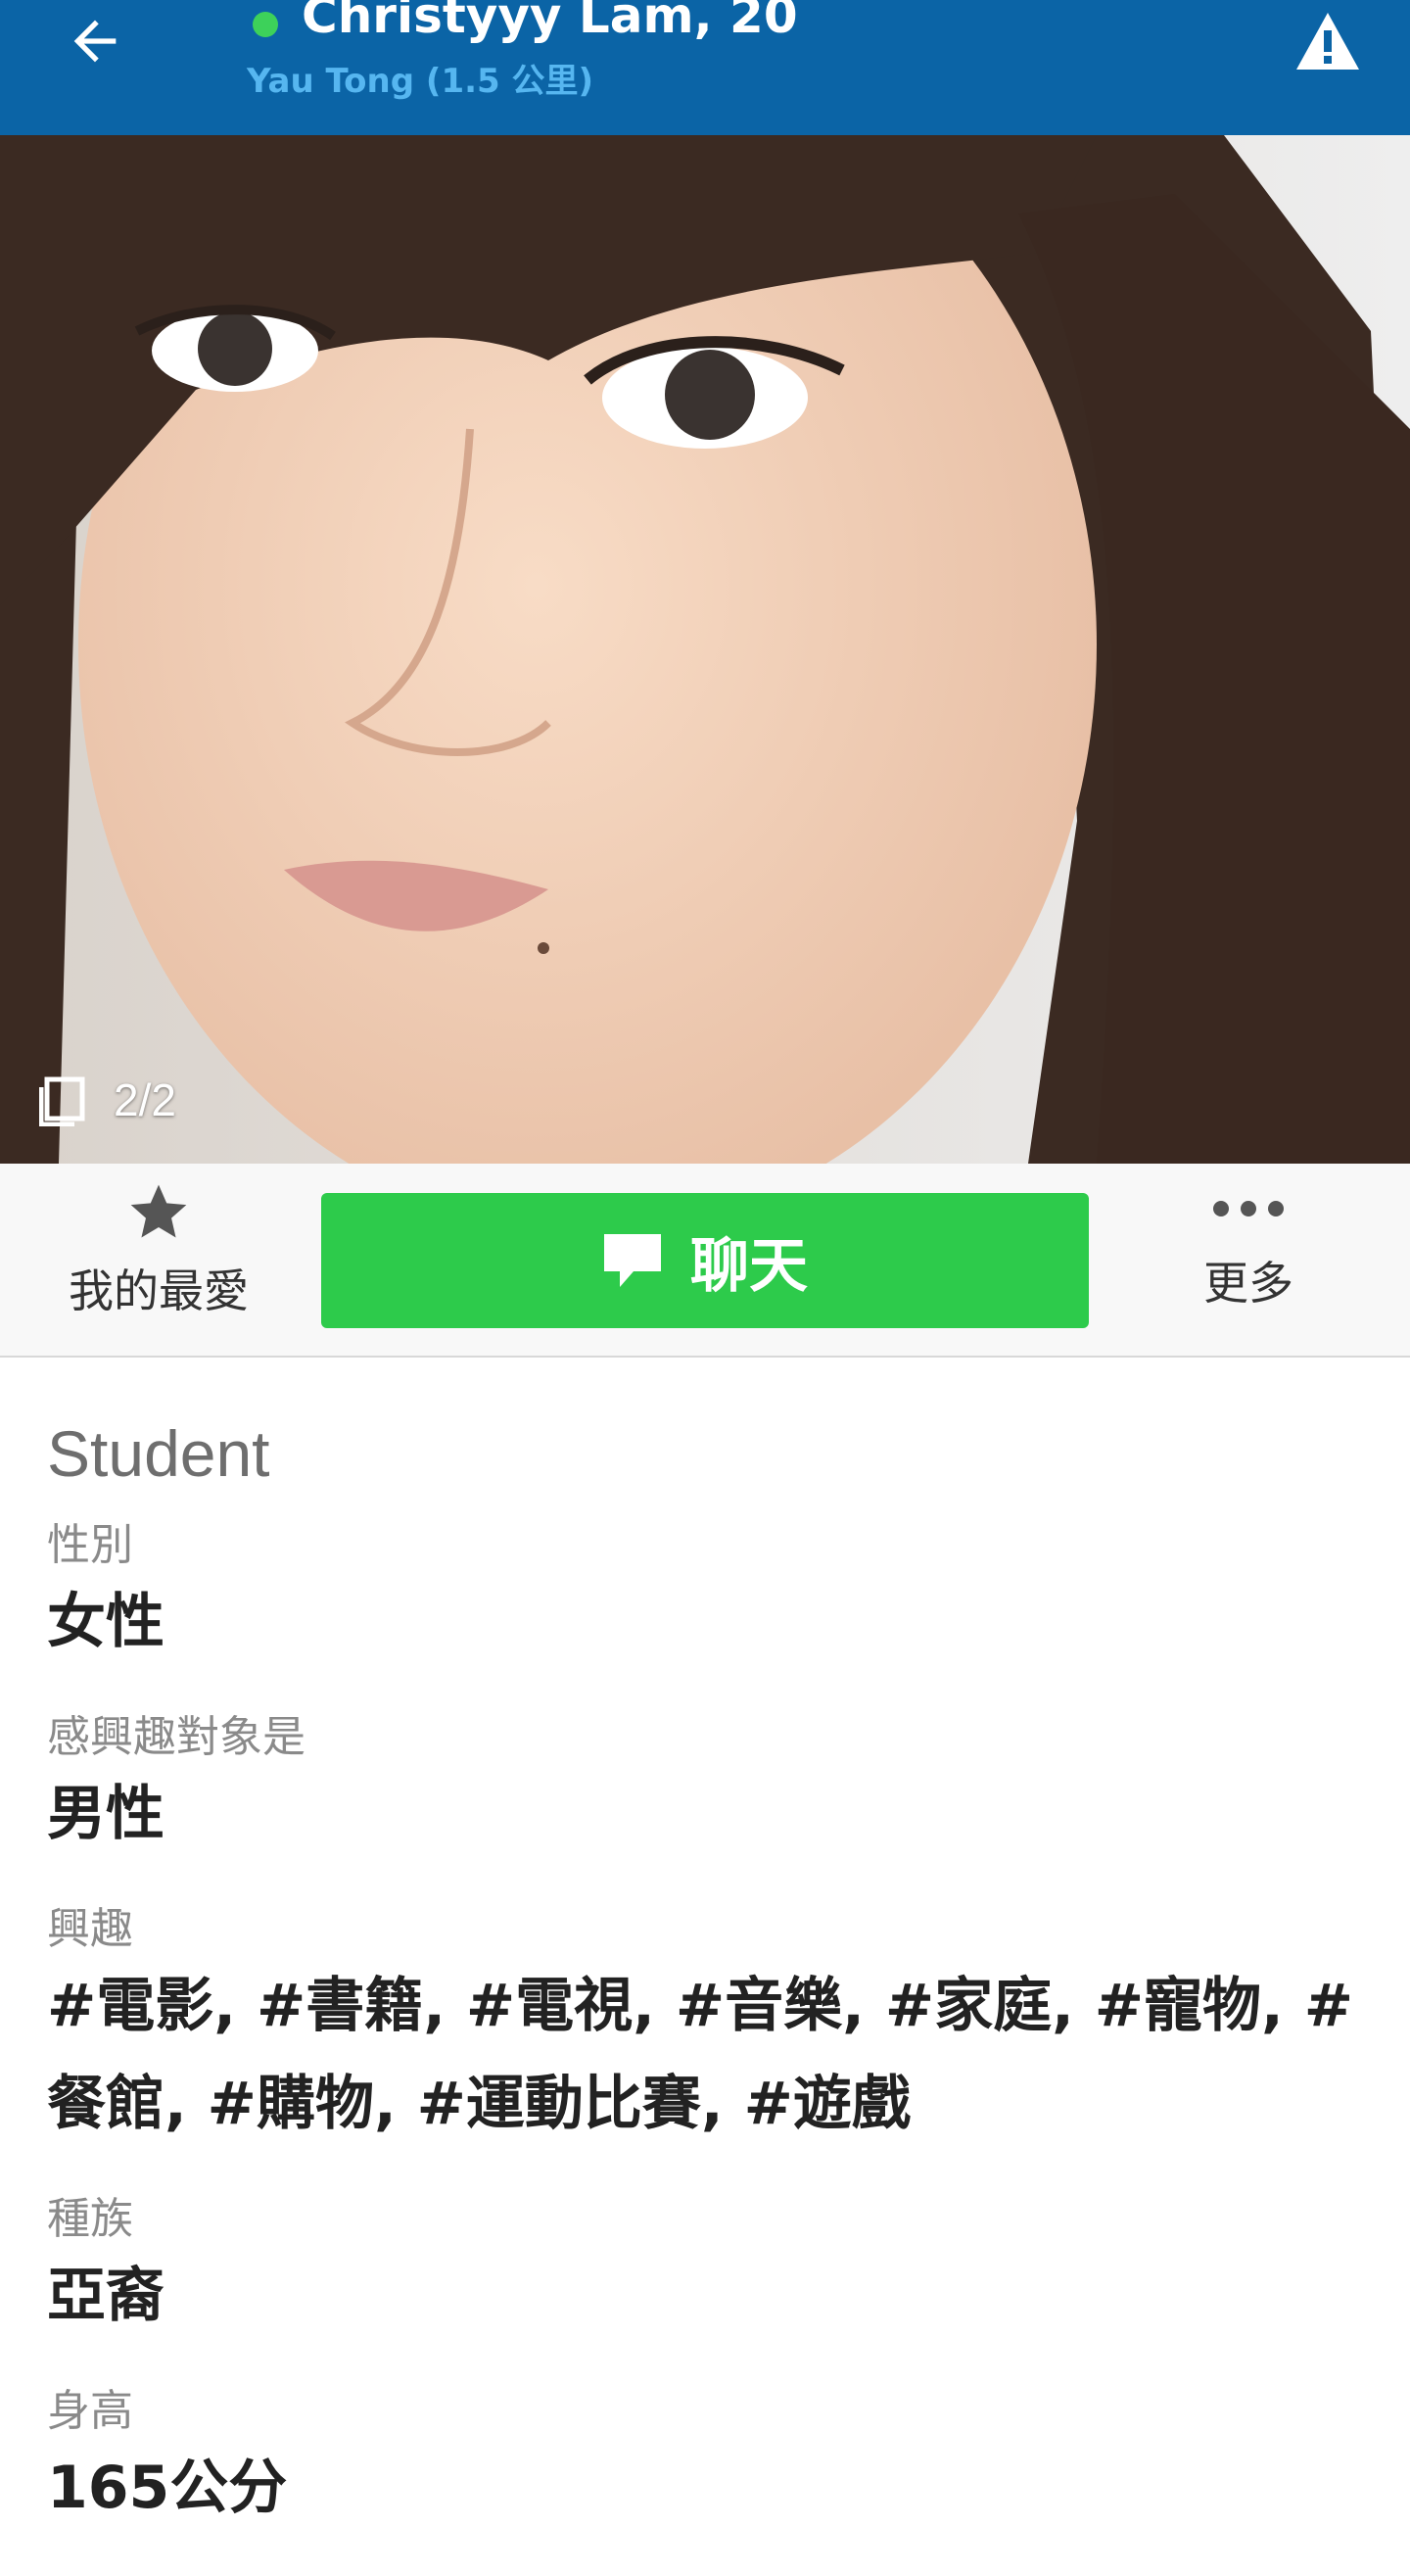 Image resolution: width=1410 pixels, height=2576 pixels. I want to click on interested-in-value: 男性, so click(105, 1814).